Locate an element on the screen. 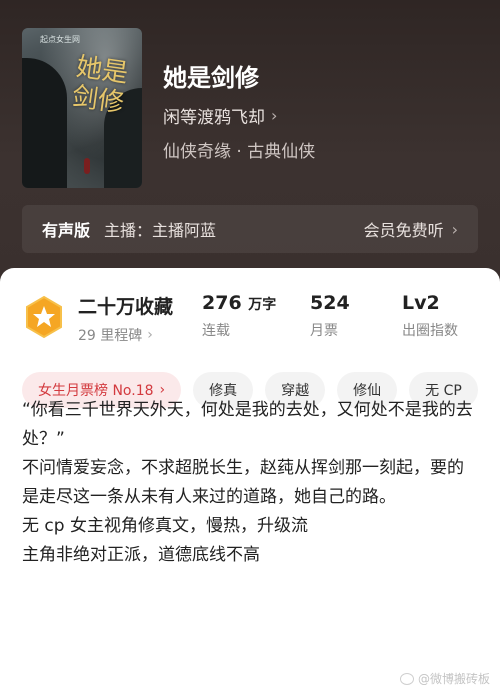 Image resolution: width=500 pixels, height=693 pixels. word-count-stat: 276 万字 连载 is located at coordinates (239, 316).